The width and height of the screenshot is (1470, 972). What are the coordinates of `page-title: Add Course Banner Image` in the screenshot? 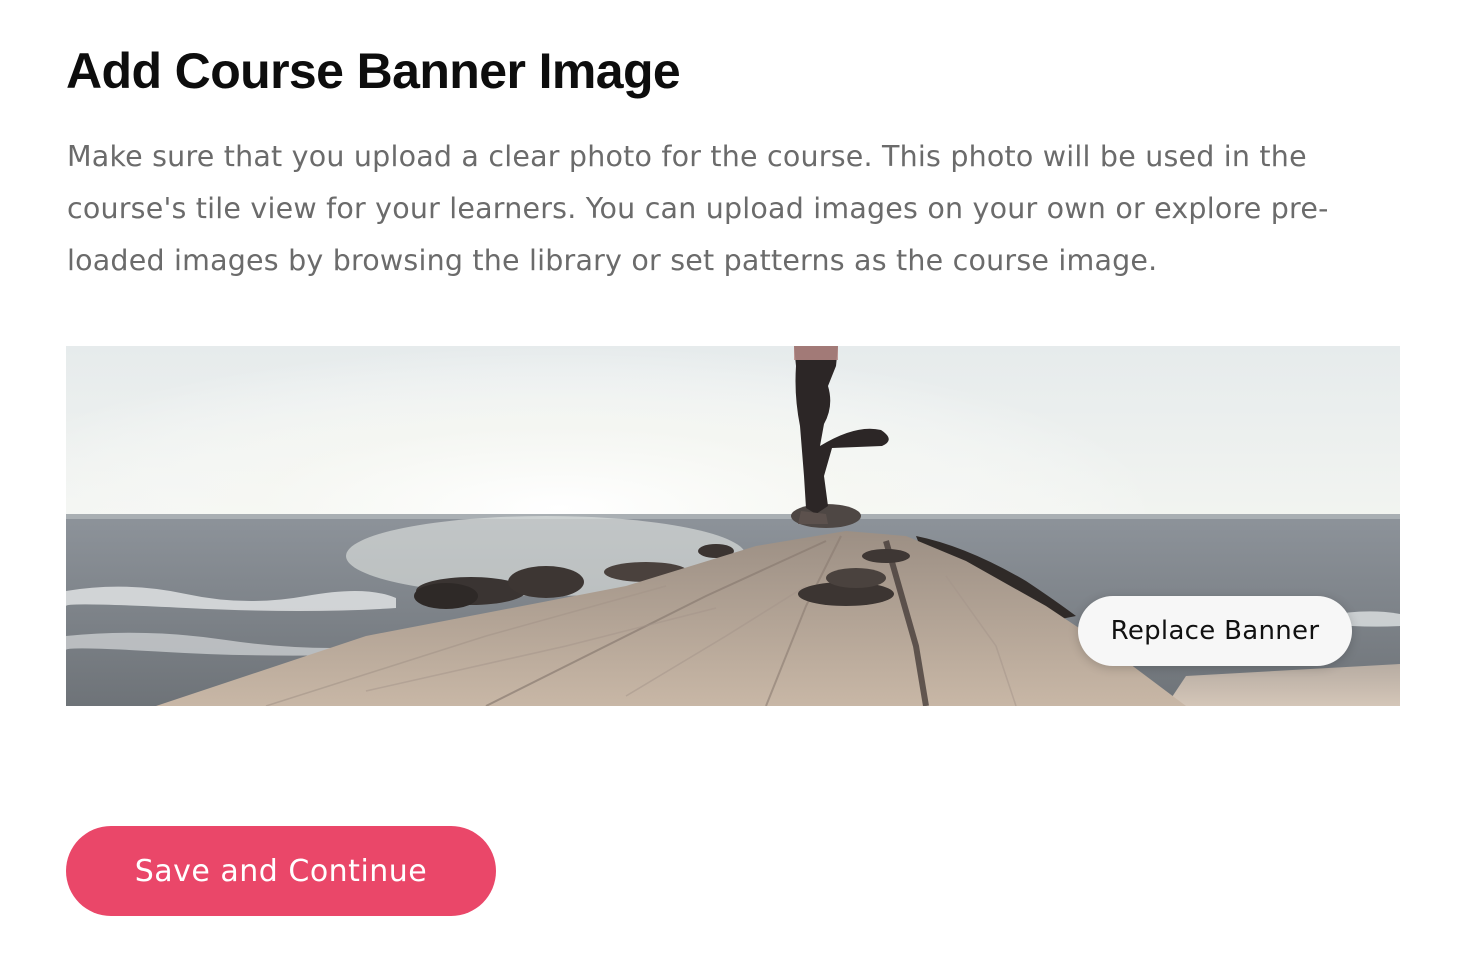 It's located at (373, 71).